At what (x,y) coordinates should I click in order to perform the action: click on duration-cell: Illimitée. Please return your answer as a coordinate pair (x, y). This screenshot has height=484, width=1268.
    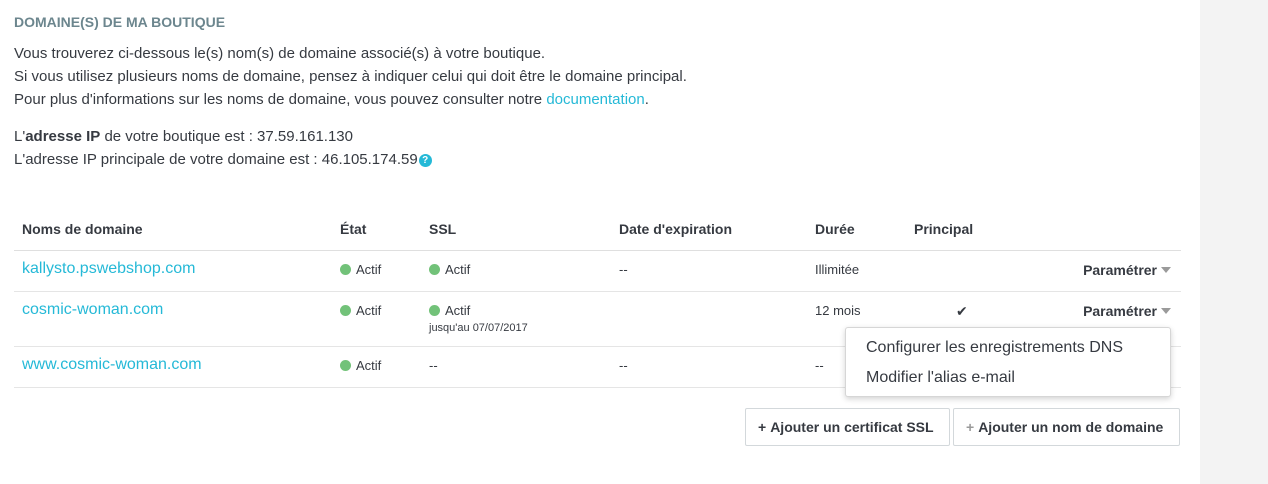
    Looking at the image, I should click on (856, 271).